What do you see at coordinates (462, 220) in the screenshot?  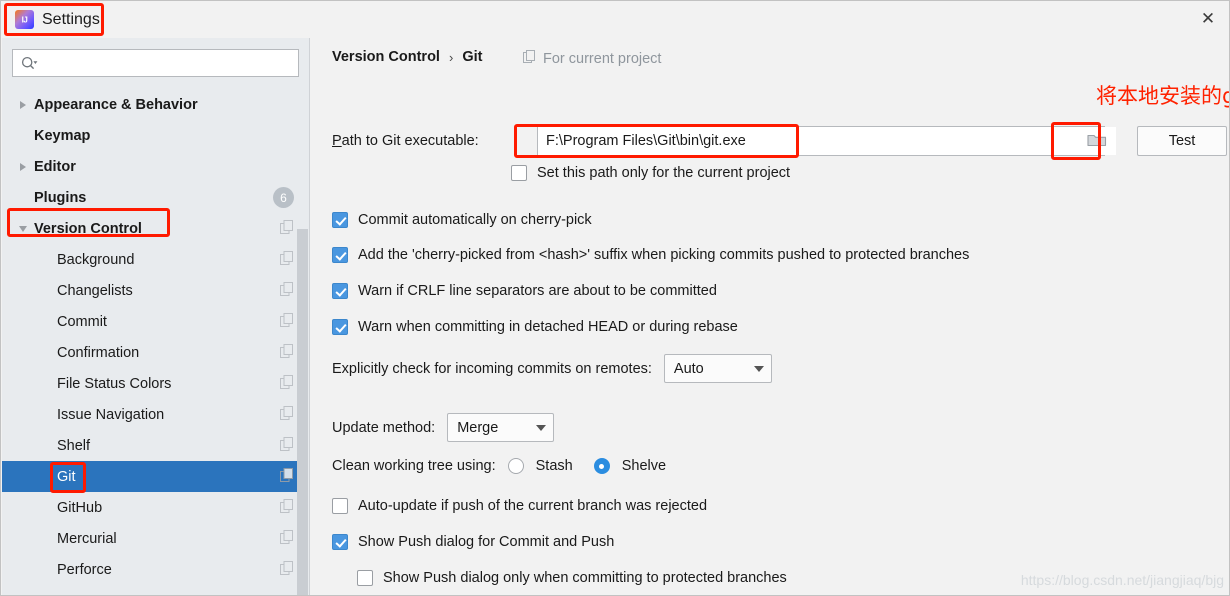 I see `option-row: Commit automatically on cherry-pick` at bounding box center [462, 220].